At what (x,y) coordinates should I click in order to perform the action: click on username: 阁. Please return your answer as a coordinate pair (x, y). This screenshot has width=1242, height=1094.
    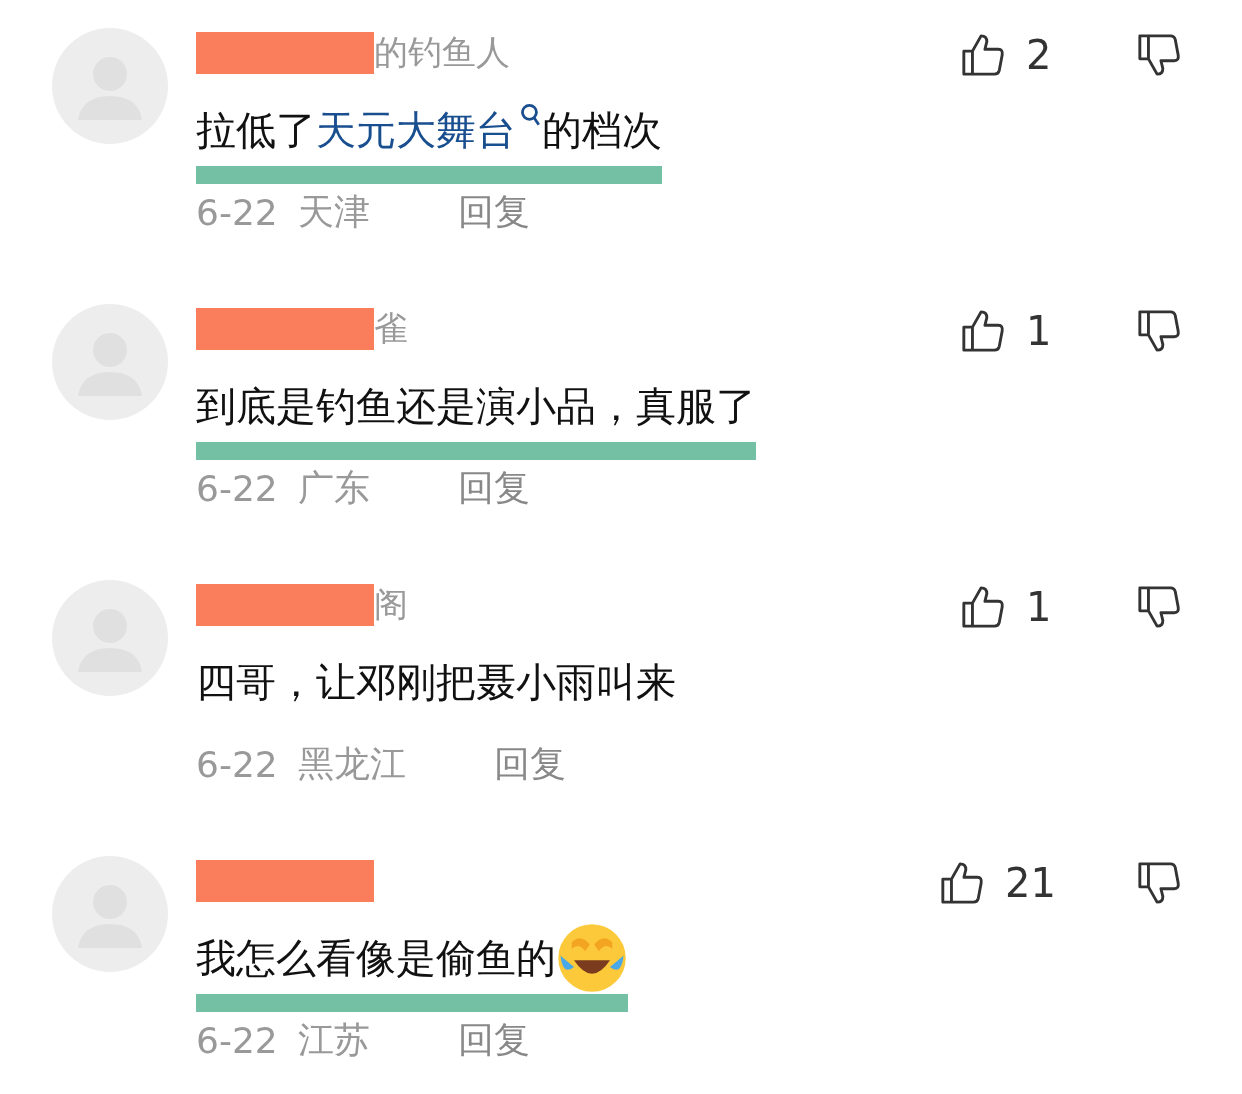
    Looking at the image, I should click on (391, 605).